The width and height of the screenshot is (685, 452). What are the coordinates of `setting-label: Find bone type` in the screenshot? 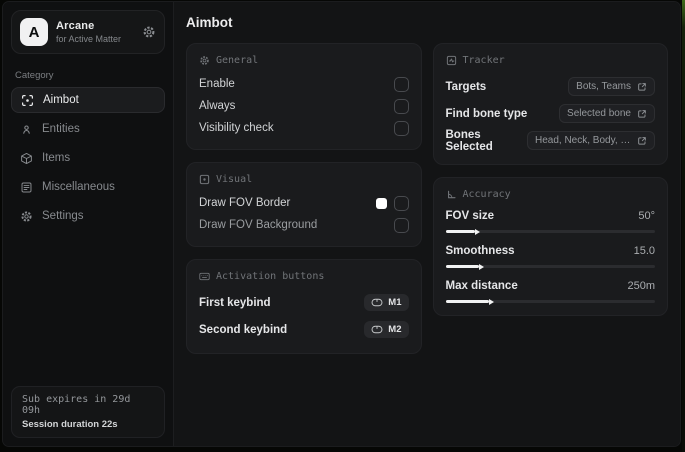 It's located at (486, 113).